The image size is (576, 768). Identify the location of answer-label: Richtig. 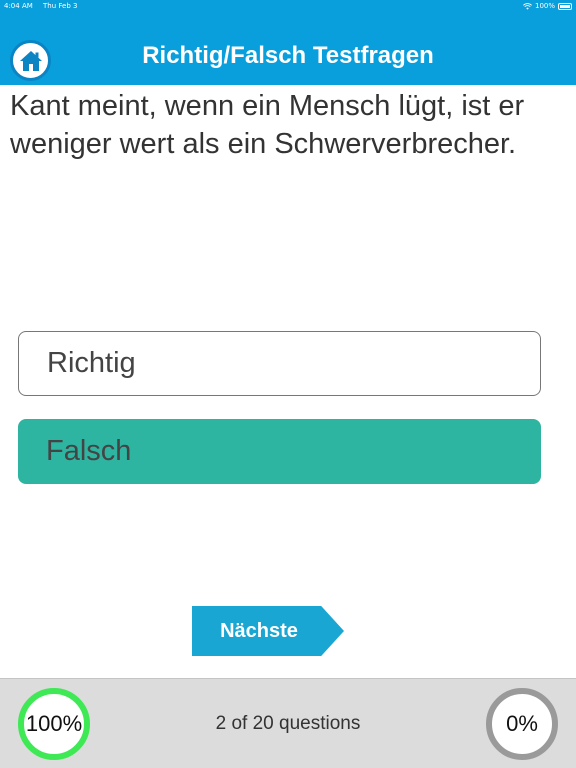
(91, 363).